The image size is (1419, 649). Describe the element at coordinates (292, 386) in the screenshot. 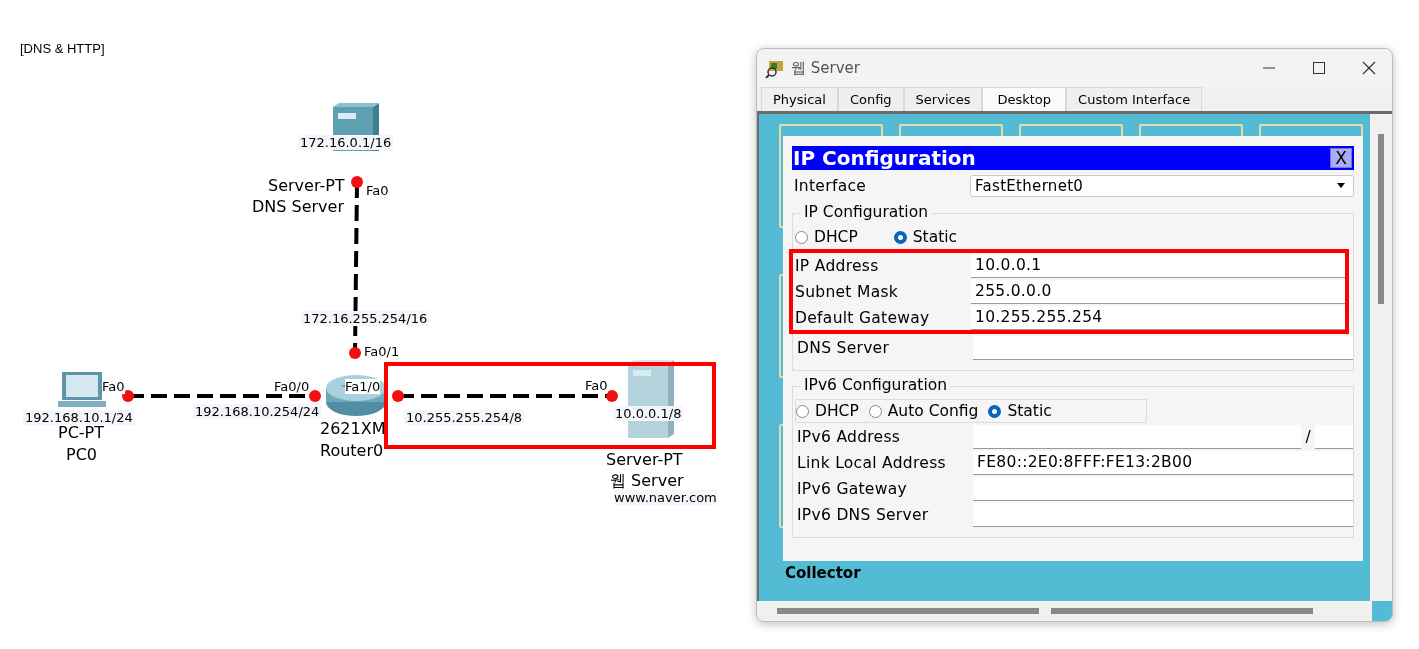

I see `port-label: Fa0/0` at that location.